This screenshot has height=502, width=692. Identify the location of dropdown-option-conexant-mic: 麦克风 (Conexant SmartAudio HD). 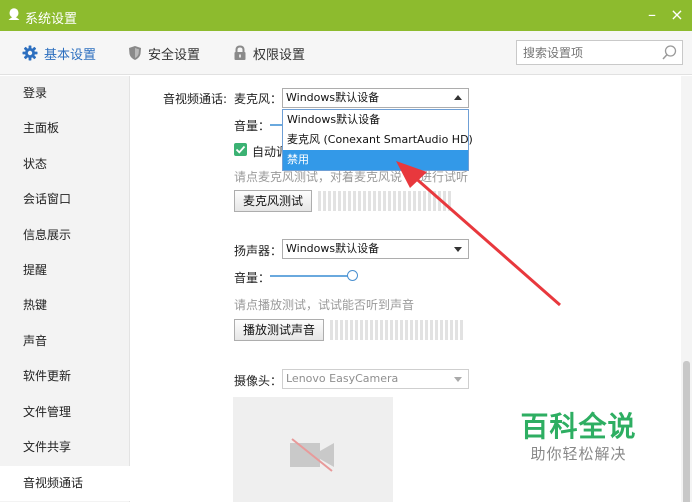
(378, 140).